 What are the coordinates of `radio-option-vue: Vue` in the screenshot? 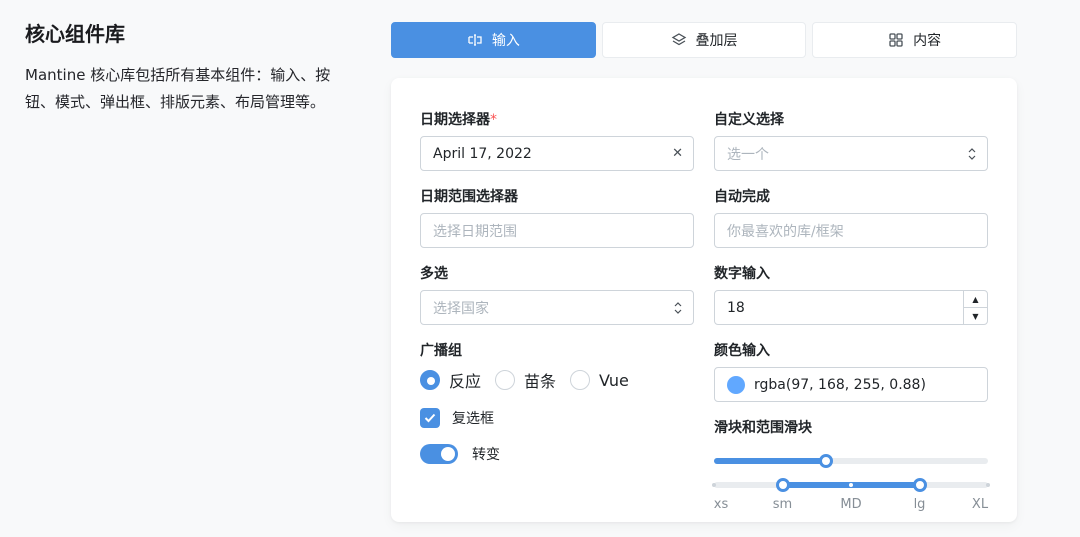 It's located at (599, 380).